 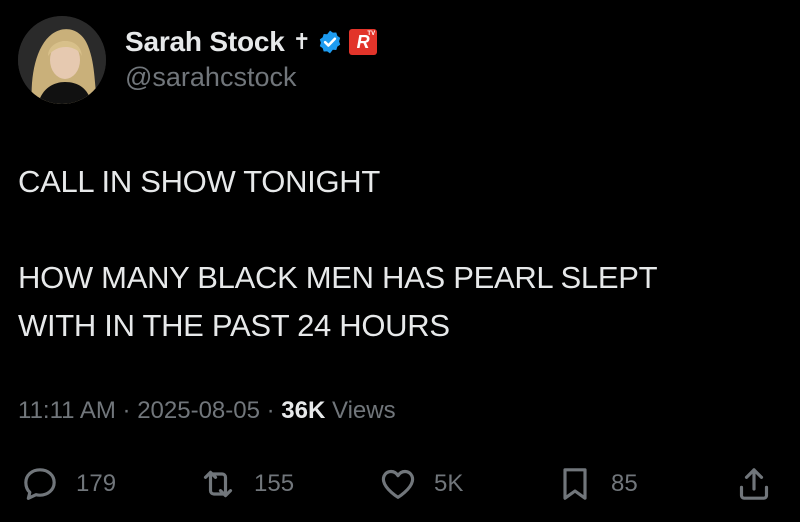 I want to click on action-bar: 179 155 5K 85, so click(x=400, y=484).